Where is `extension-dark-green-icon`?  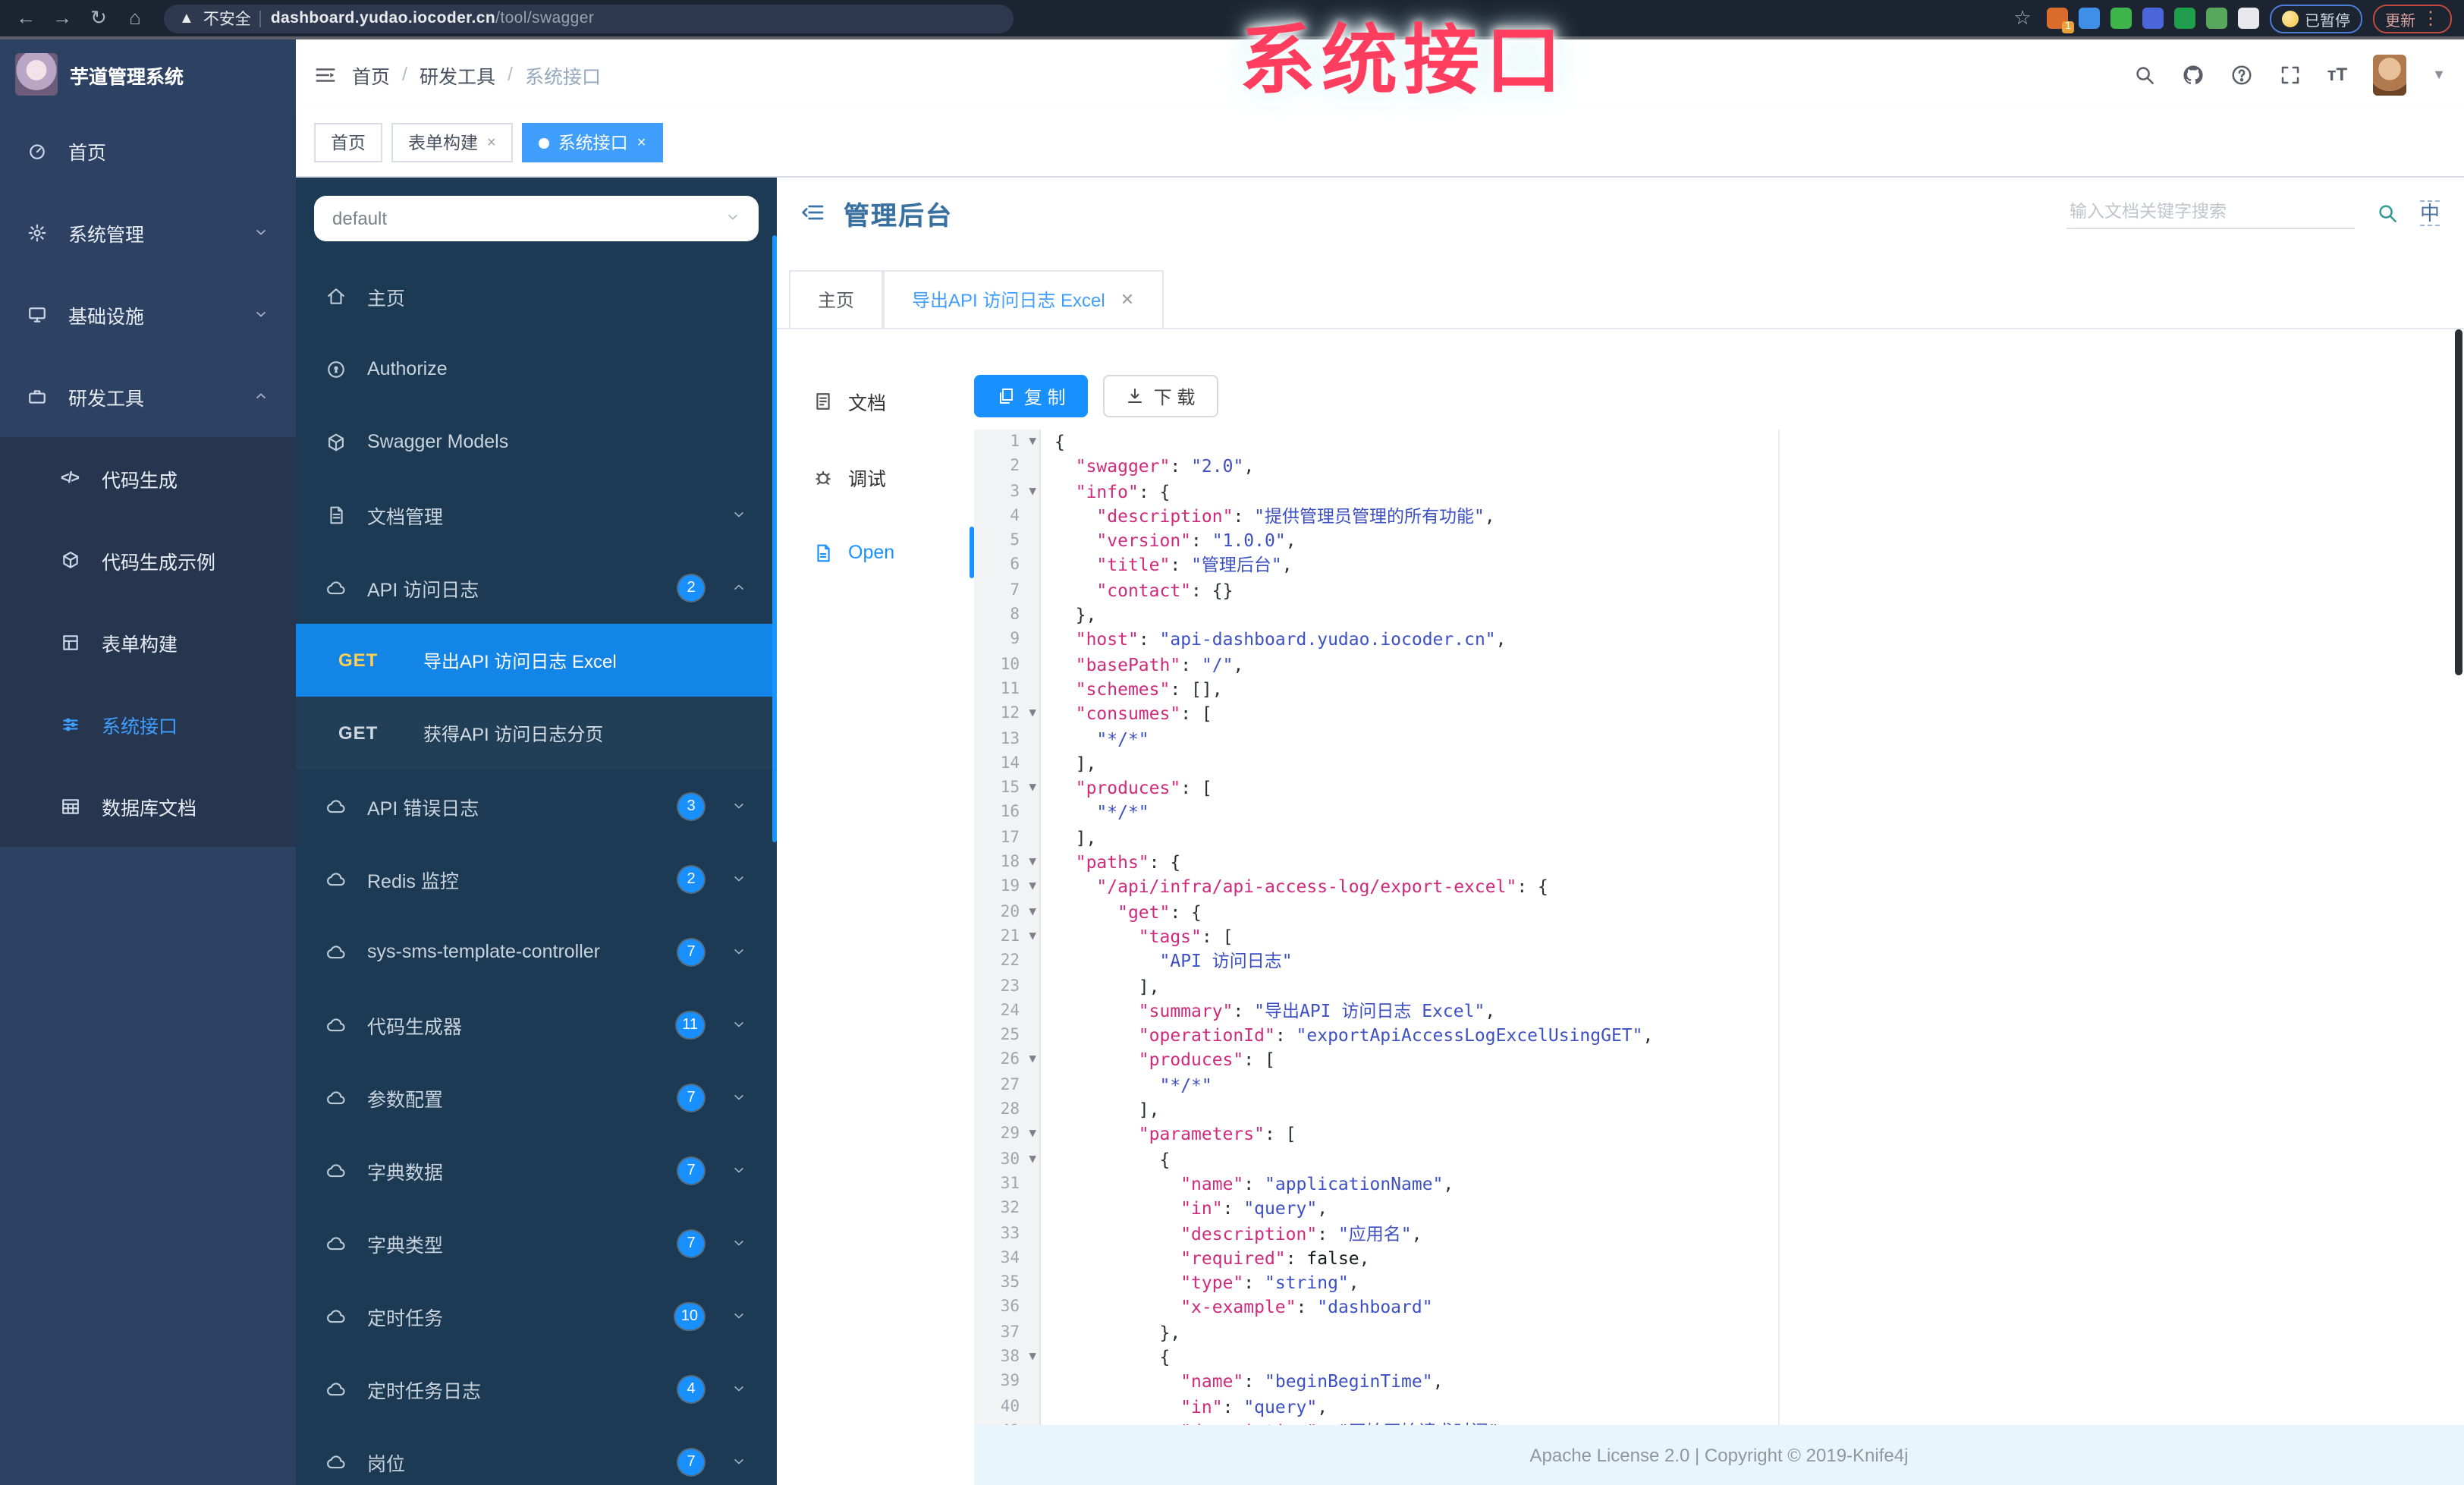 extension-dark-green-icon is located at coordinates (2184, 18).